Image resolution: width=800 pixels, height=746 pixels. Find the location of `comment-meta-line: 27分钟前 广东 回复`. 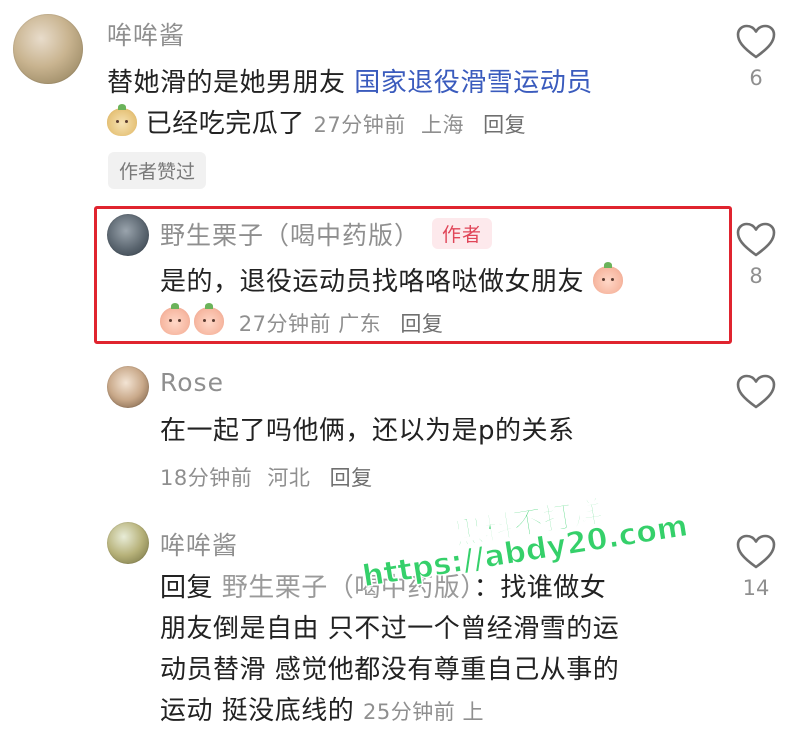

comment-meta-line: 27分钟前 广东 回复 is located at coordinates (301, 323).